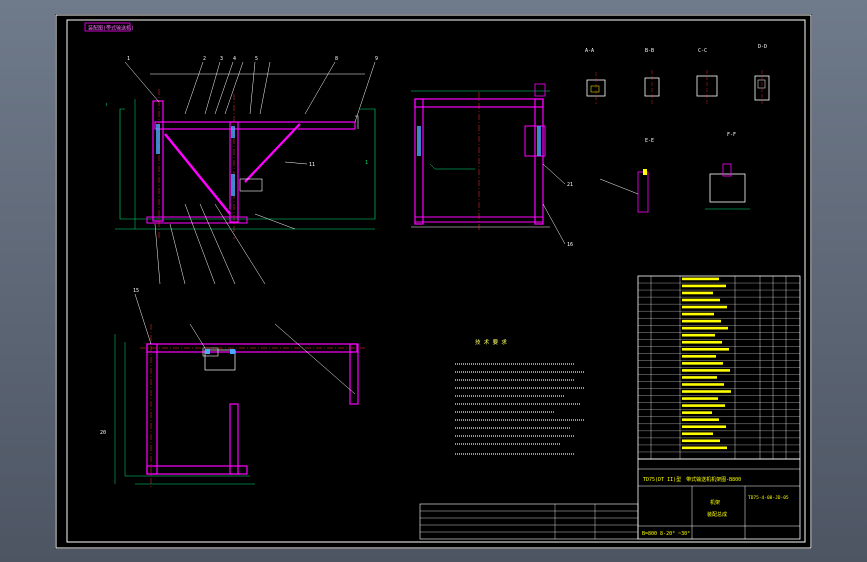 This screenshot has width=867, height=562. Describe the element at coordinates (731, 135) in the screenshot. I see `section-label-f: F-F` at that location.